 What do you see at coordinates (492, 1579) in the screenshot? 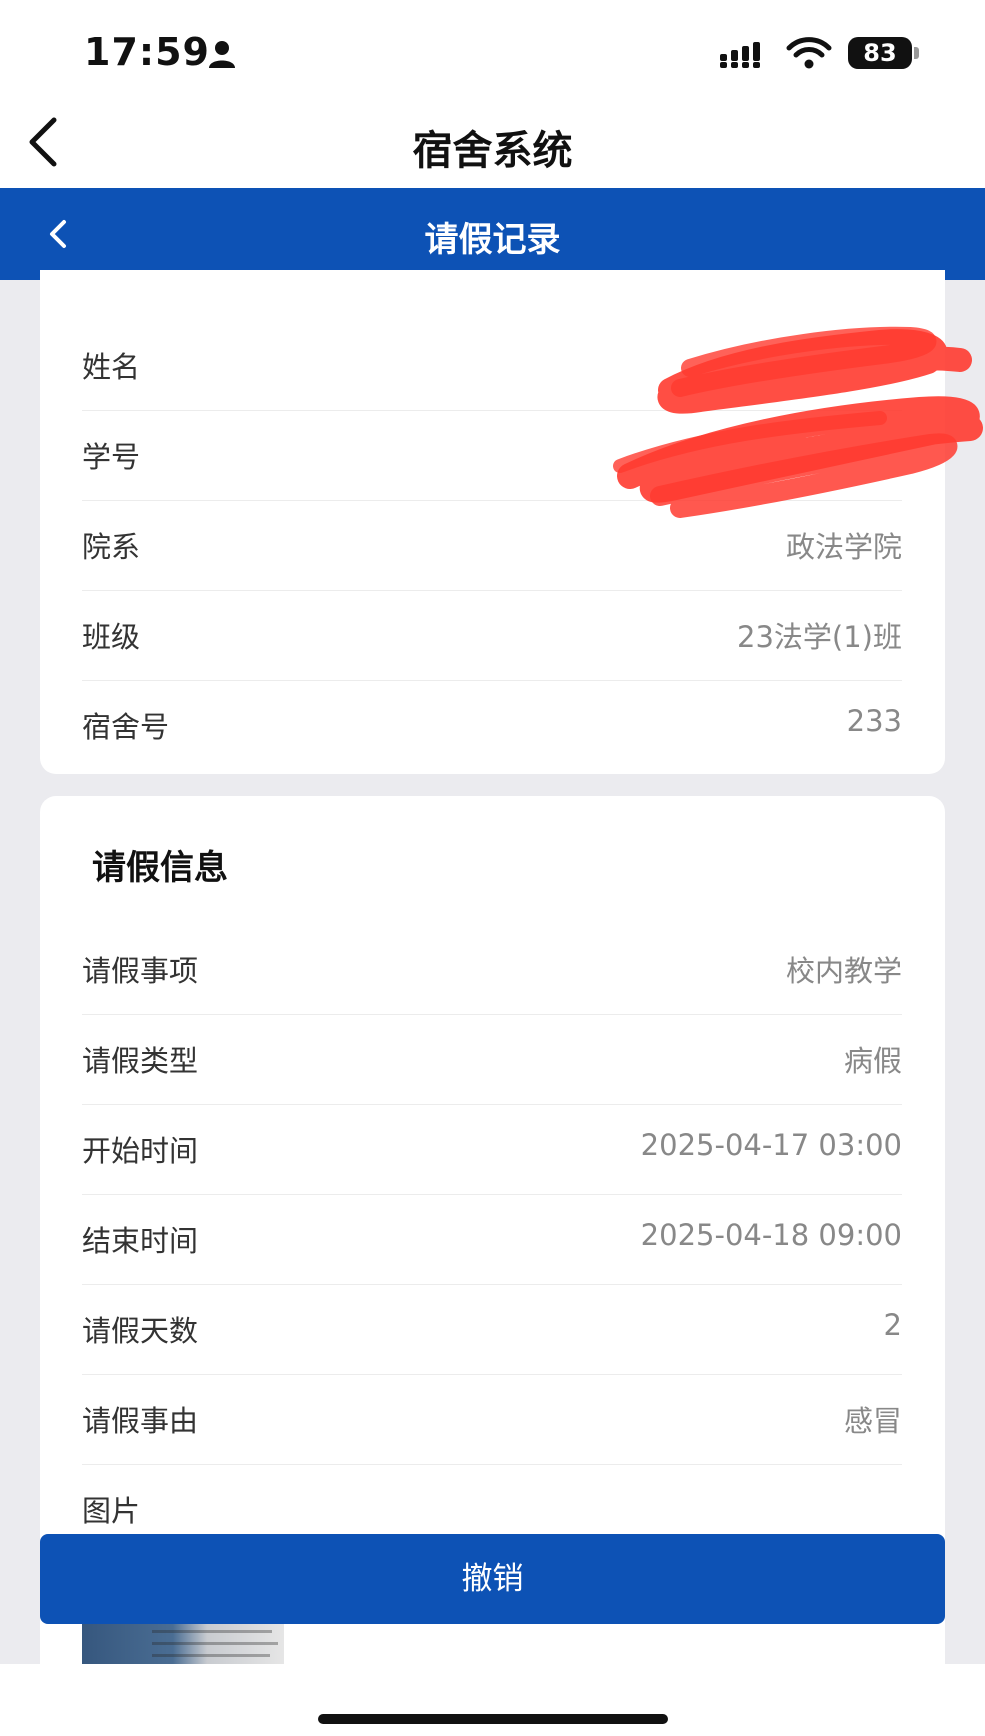
I see `revoke-button: 撤销` at bounding box center [492, 1579].